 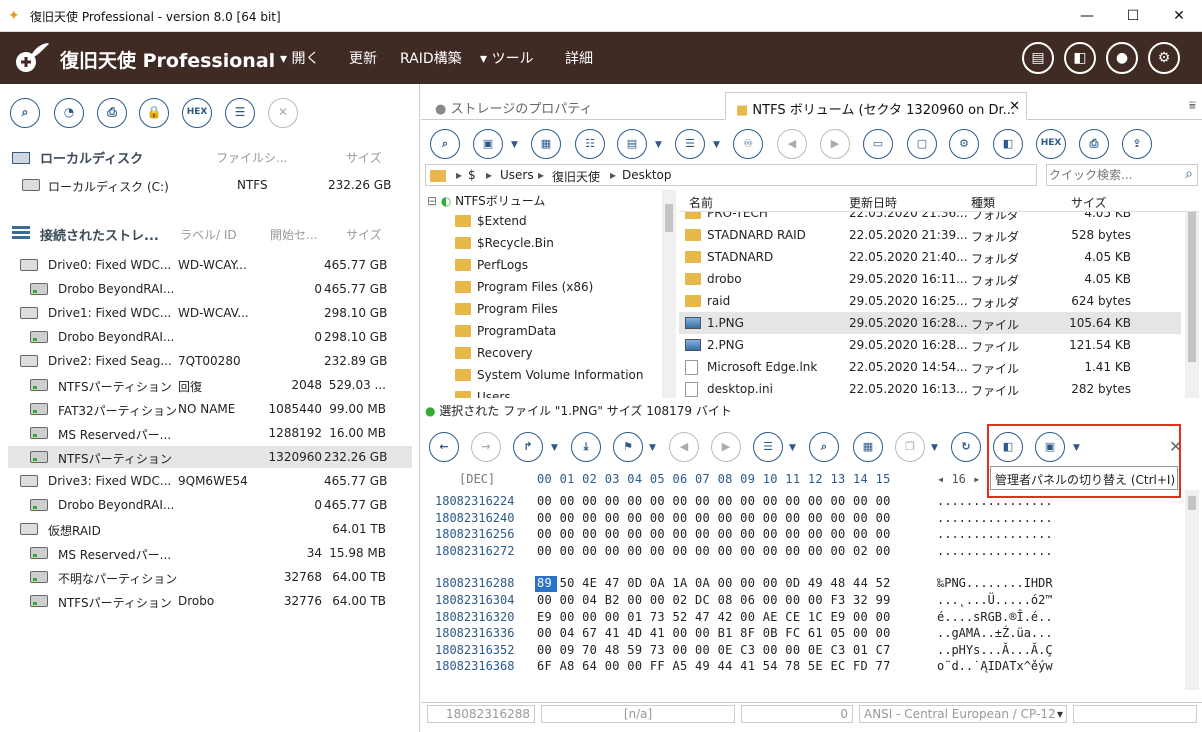 I want to click on tree-scrollbar, so click(x=669, y=294).